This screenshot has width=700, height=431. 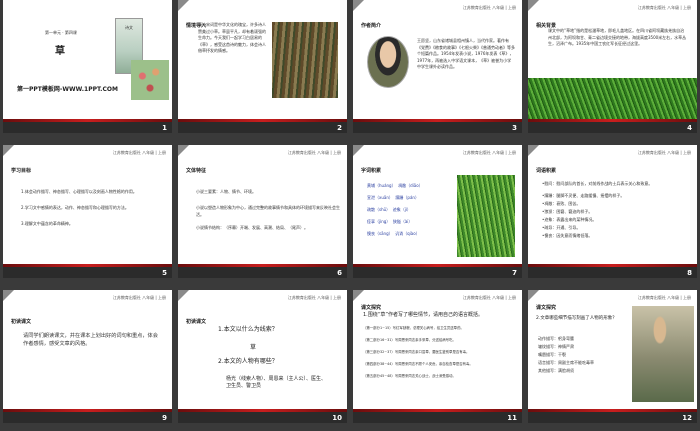 I want to click on genre-item-2: 小说以塑造人物形象为中心，通过完整的故事情节和具体的环境描写来反映社会生活。, so click(x=268, y=211).